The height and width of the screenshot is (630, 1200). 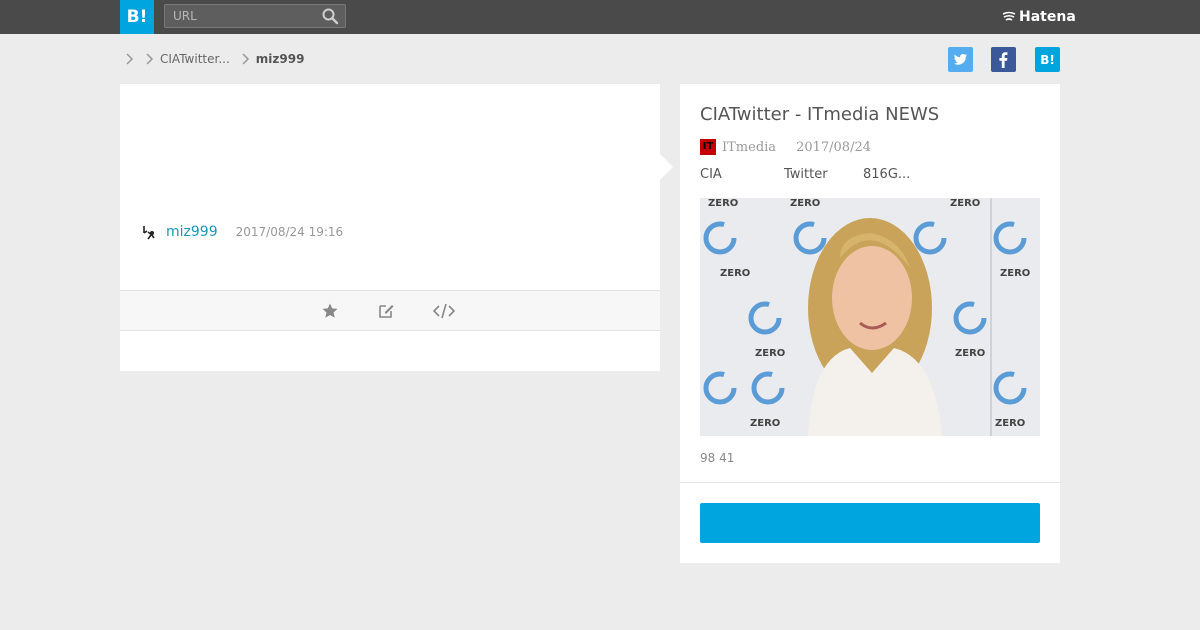 What do you see at coordinates (870, 482) in the screenshot?
I see `divider` at bounding box center [870, 482].